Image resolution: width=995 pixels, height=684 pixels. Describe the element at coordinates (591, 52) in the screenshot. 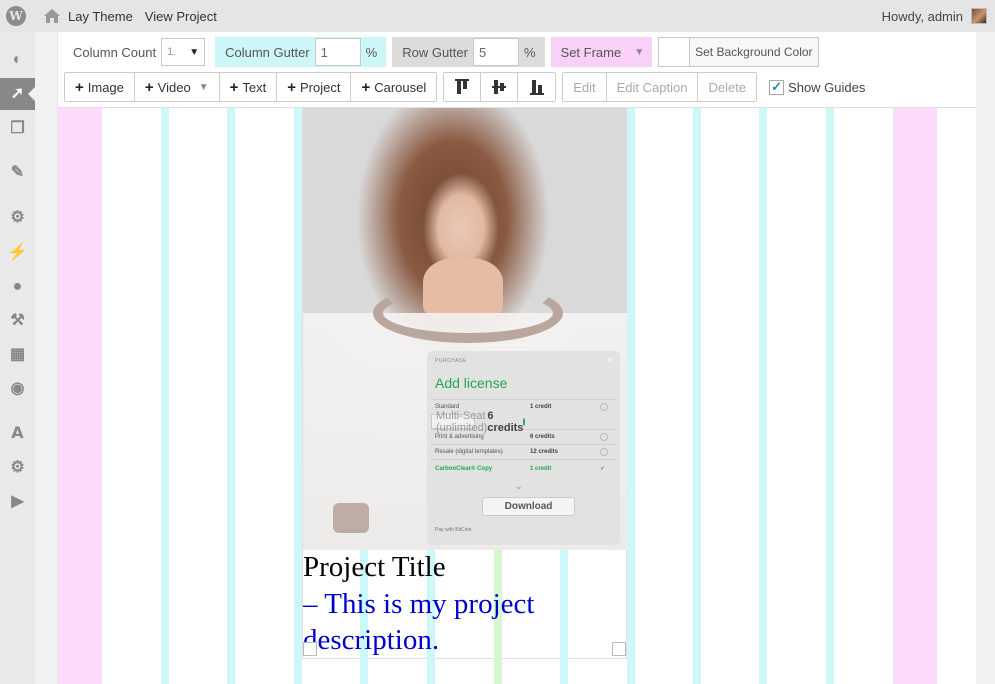

I see `set-frame-label: Set Frame` at that location.